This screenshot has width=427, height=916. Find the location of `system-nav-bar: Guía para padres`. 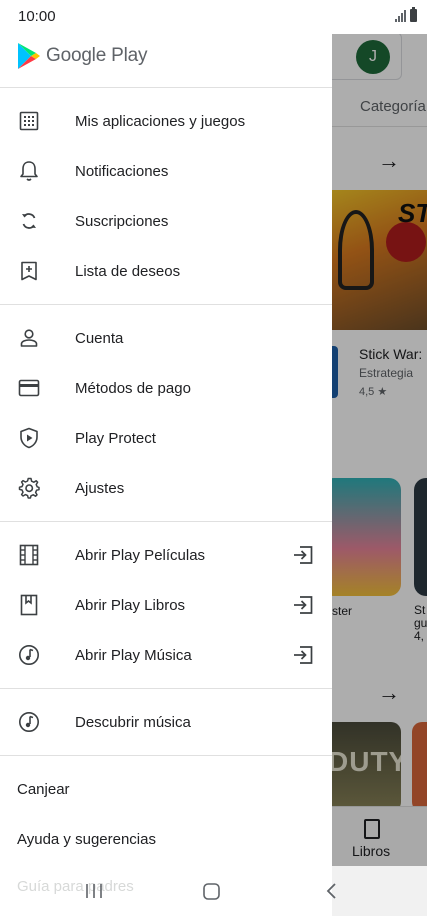

system-nav-bar: Guía para padres is located at coordinates (213, 891).